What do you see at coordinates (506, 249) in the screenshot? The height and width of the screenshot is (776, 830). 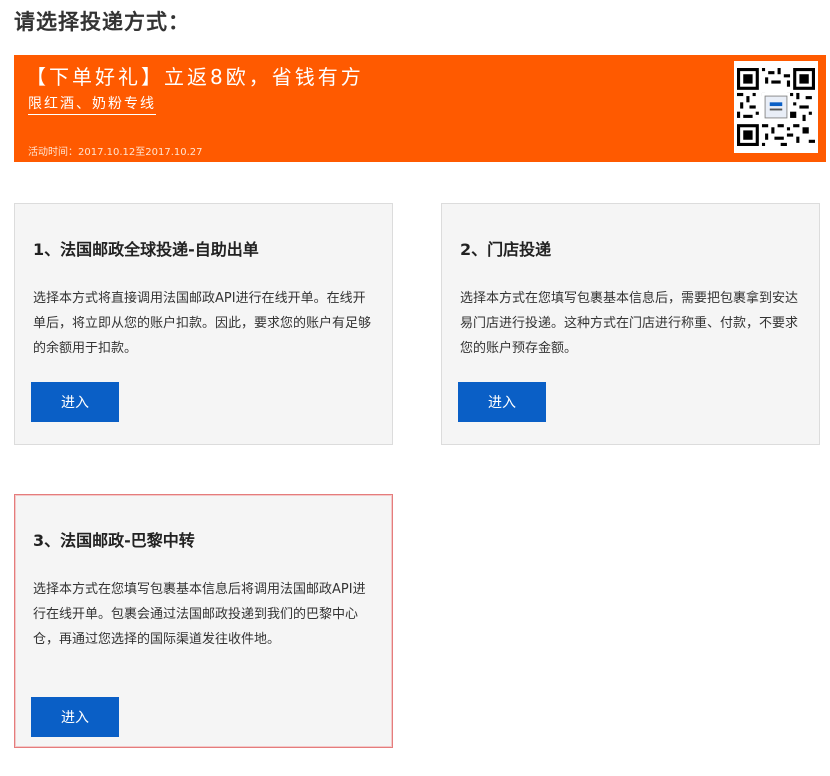 I see `option-title: 2、门店投递` at bounding box center [506, 249].